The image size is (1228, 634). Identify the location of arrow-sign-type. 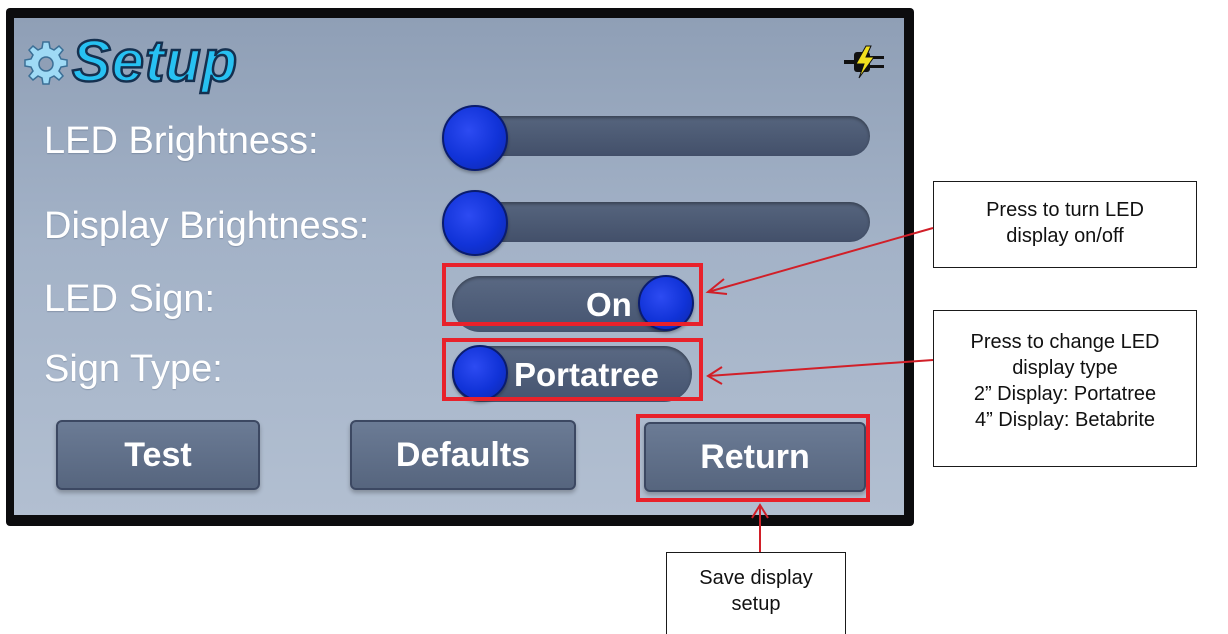
(820, 368).